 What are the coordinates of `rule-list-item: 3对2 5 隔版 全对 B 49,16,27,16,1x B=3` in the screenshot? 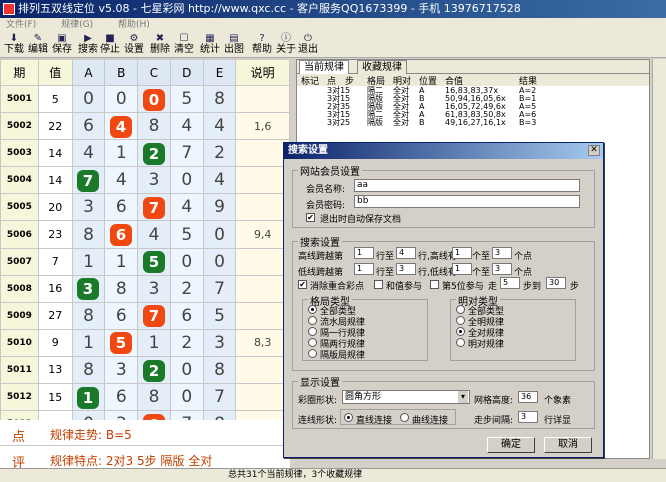 It's located at (473, 123).